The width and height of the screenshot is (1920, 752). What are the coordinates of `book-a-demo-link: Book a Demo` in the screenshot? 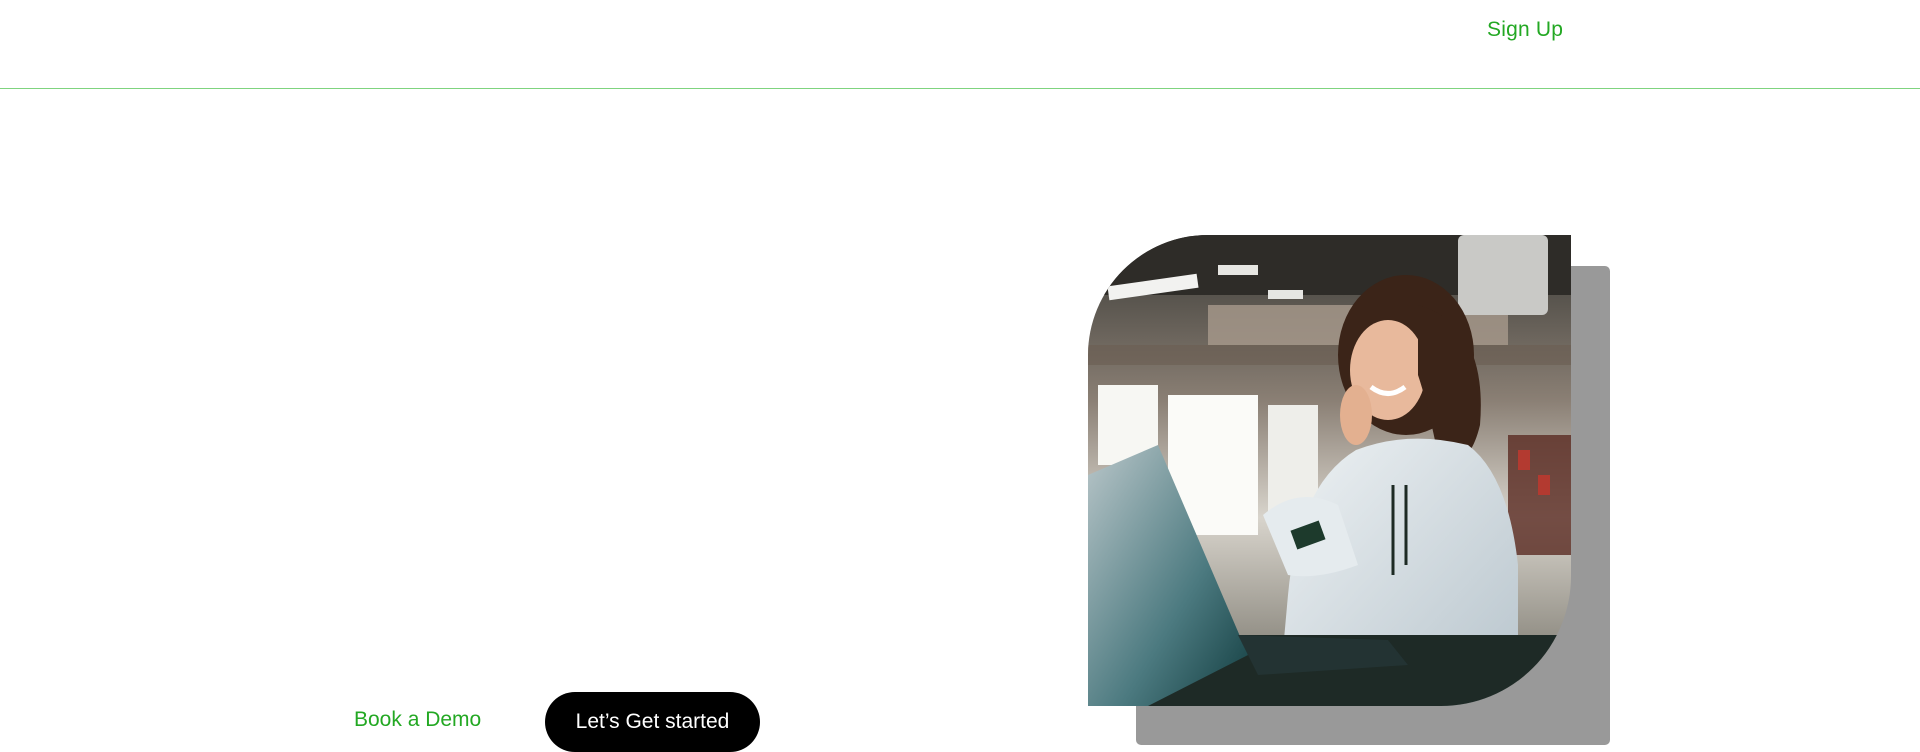 It's located at (417, 720).